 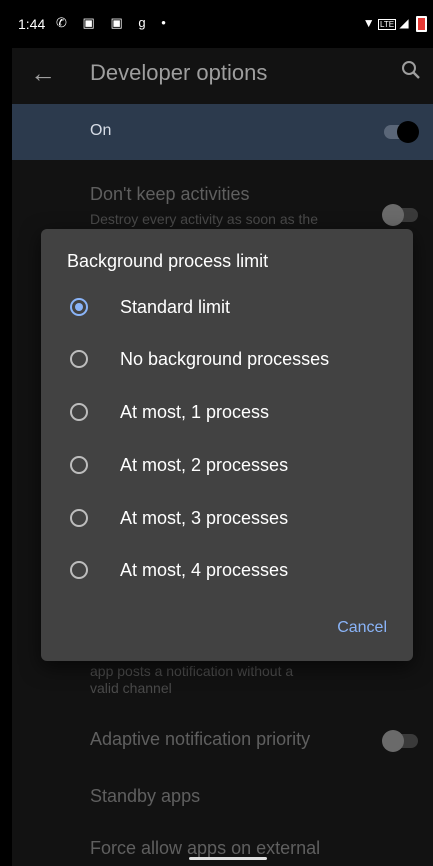 I want to click on page-title: Developer options, so click(x=179, y=72).